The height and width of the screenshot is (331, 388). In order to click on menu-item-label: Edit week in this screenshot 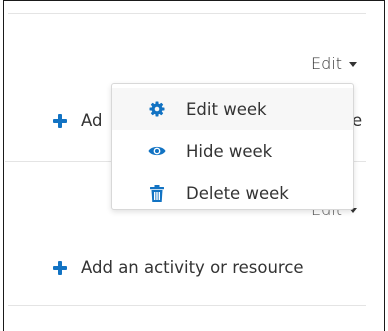, I will do `click(226, 109)`.